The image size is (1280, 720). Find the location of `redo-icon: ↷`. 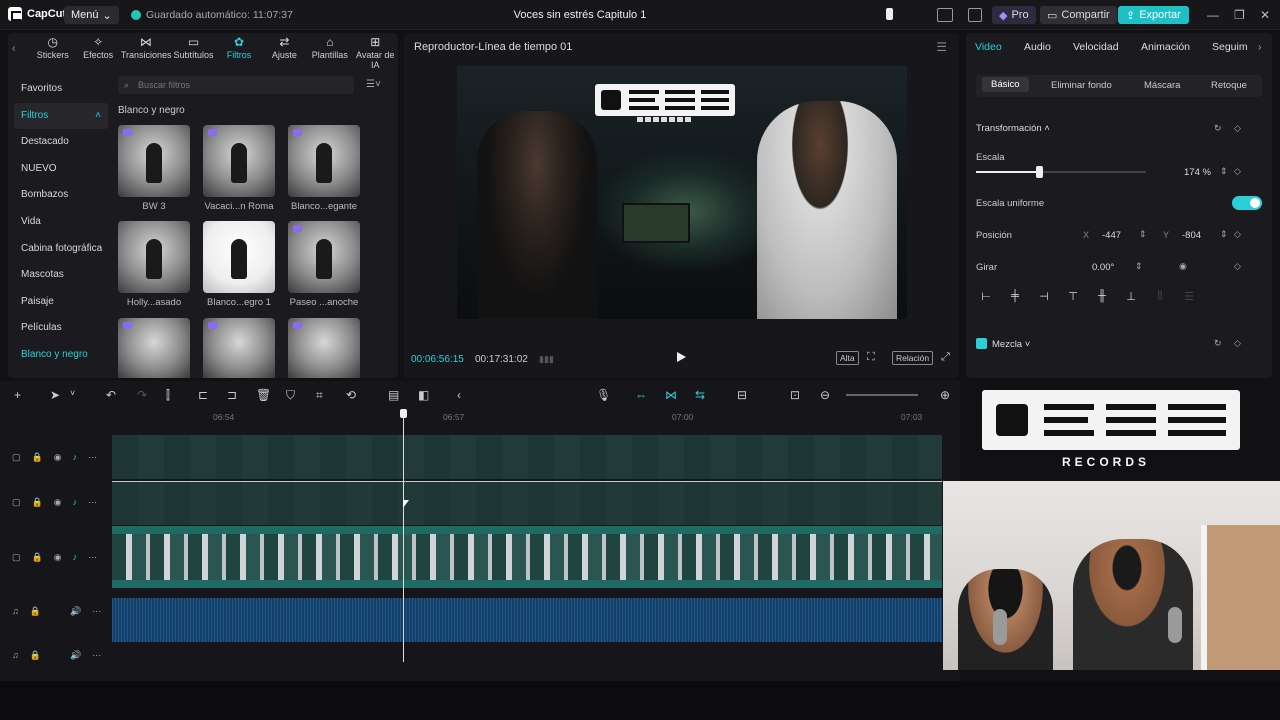

redo-icon: ↷ is located at coordinates (142, 395).